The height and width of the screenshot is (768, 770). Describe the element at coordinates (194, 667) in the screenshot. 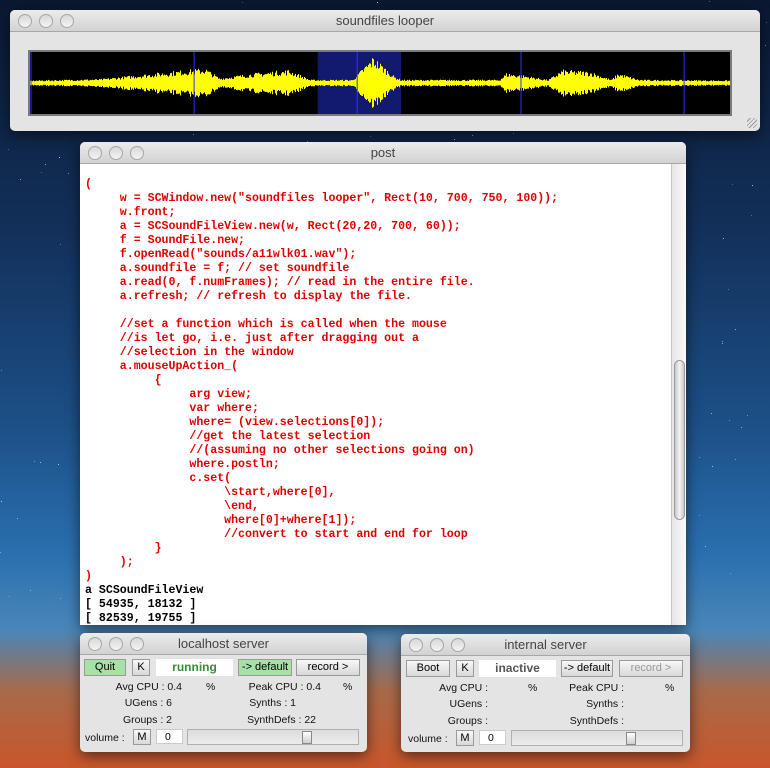

I see `server-status: running` at that location.